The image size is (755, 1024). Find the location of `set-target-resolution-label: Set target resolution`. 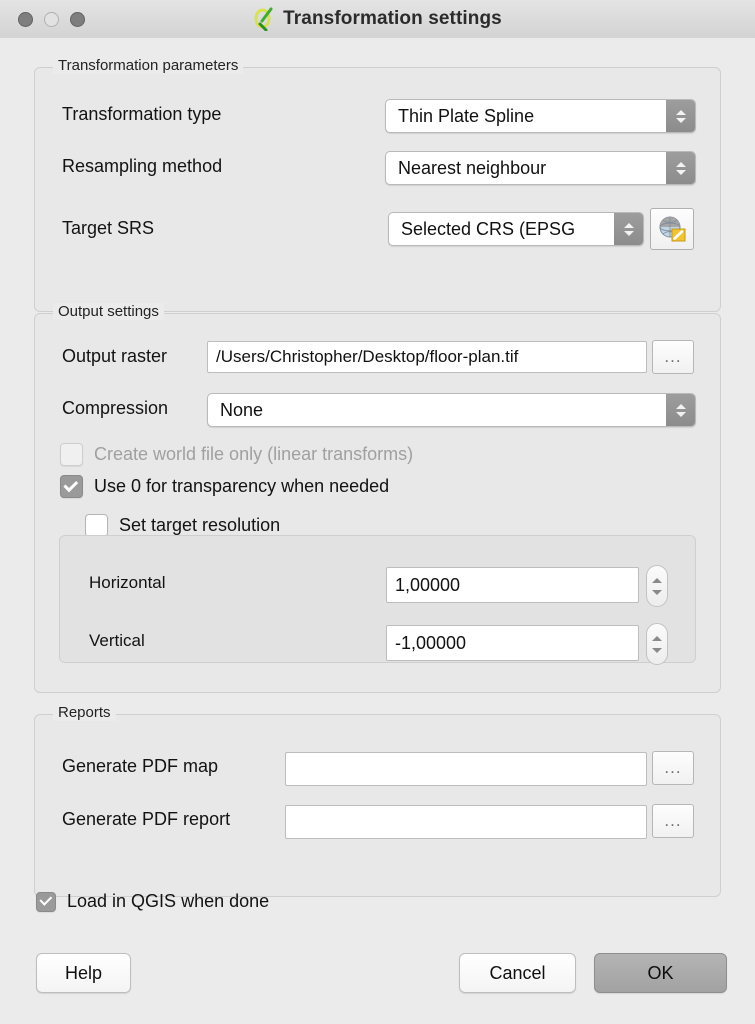

set-target-resolution-label: Set target resolution is located at coordinates (200, 525).